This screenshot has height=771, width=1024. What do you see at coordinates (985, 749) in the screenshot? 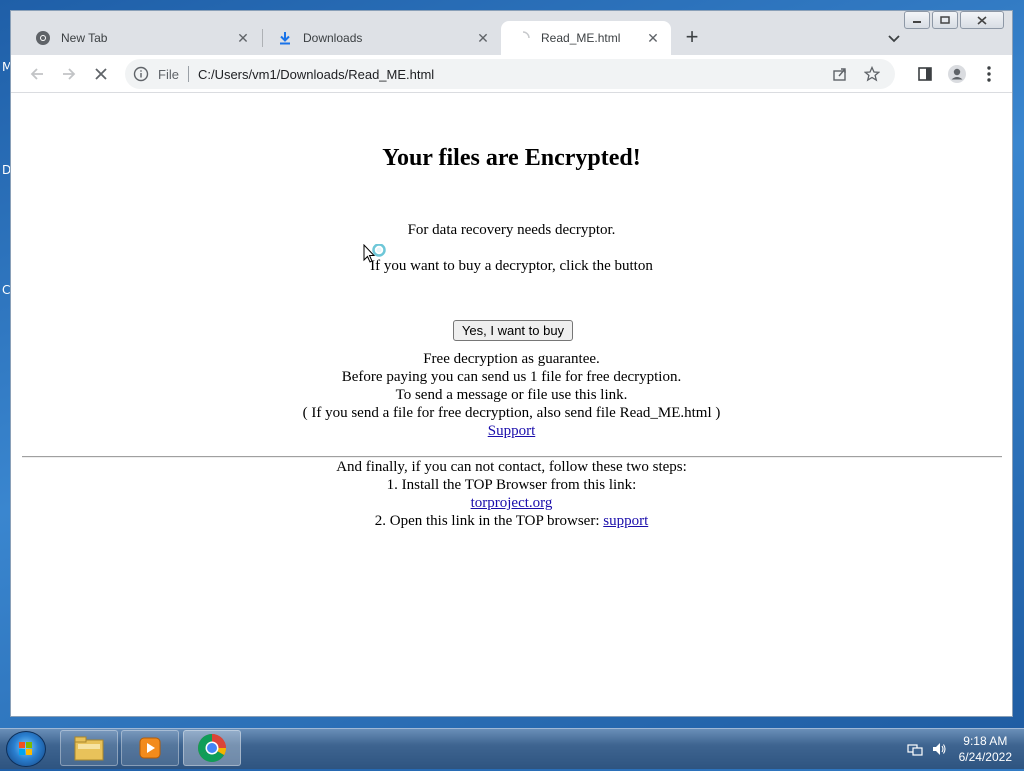
I see `clock: 9:18 AM 6/24/2022` at bounding box center [985, 749].